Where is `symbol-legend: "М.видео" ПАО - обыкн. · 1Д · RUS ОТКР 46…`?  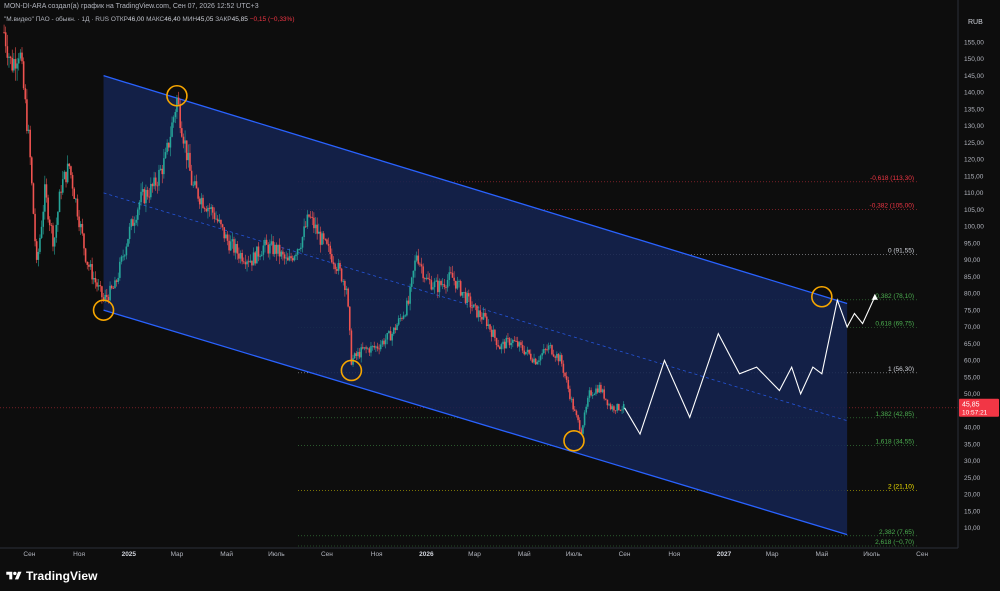
symbol-legend: "М.видео" ПАО - обыкн. · 1Д · RUS ОТКР 46… is located at coordinates (149, 19).